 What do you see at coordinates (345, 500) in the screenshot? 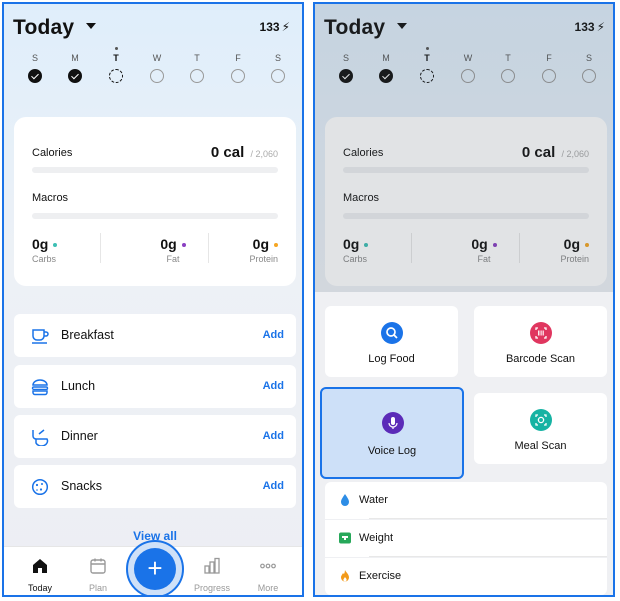
I see `water-drop-icon` at bounding box center [345, 500].